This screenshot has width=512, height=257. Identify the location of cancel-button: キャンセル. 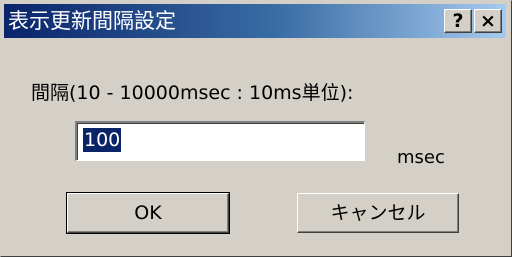
(378, 213).